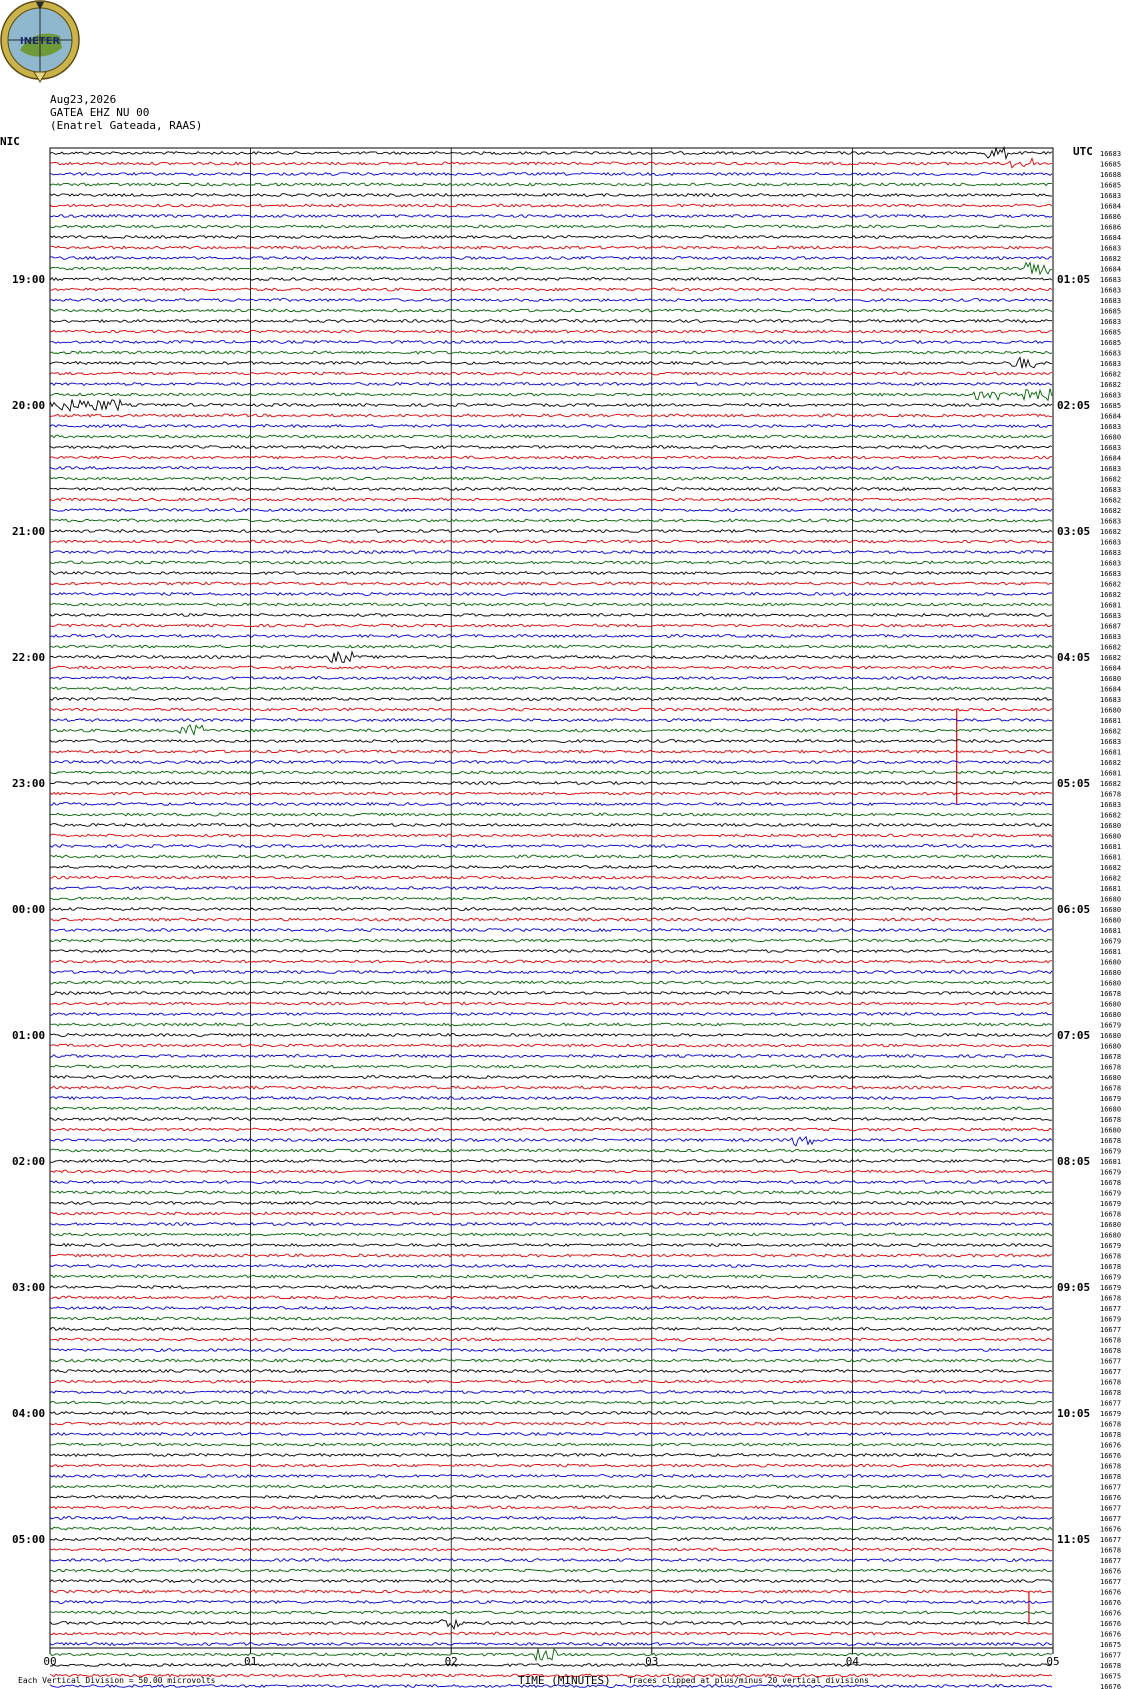 This screenshot has height=1689, width=1130. I want to click on trace-value-label: 16675, so click(1110, 1645).